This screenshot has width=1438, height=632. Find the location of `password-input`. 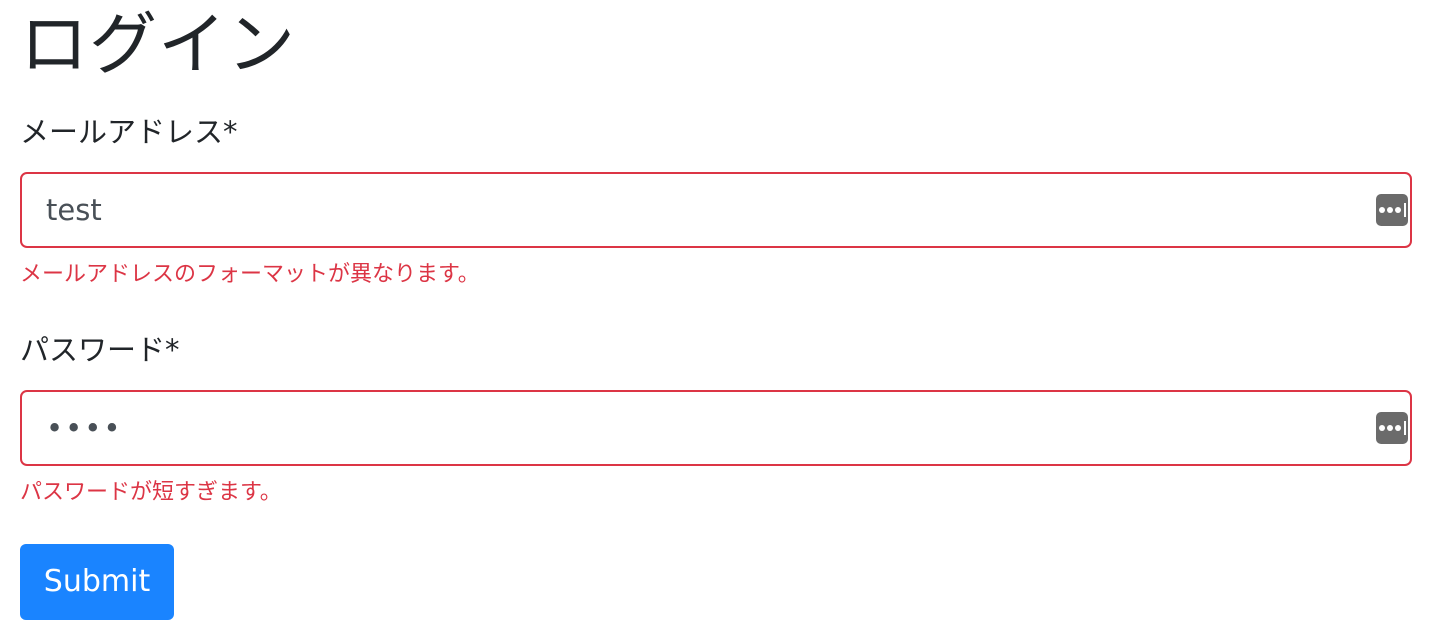

password-input is located at coordinates (701, 428).